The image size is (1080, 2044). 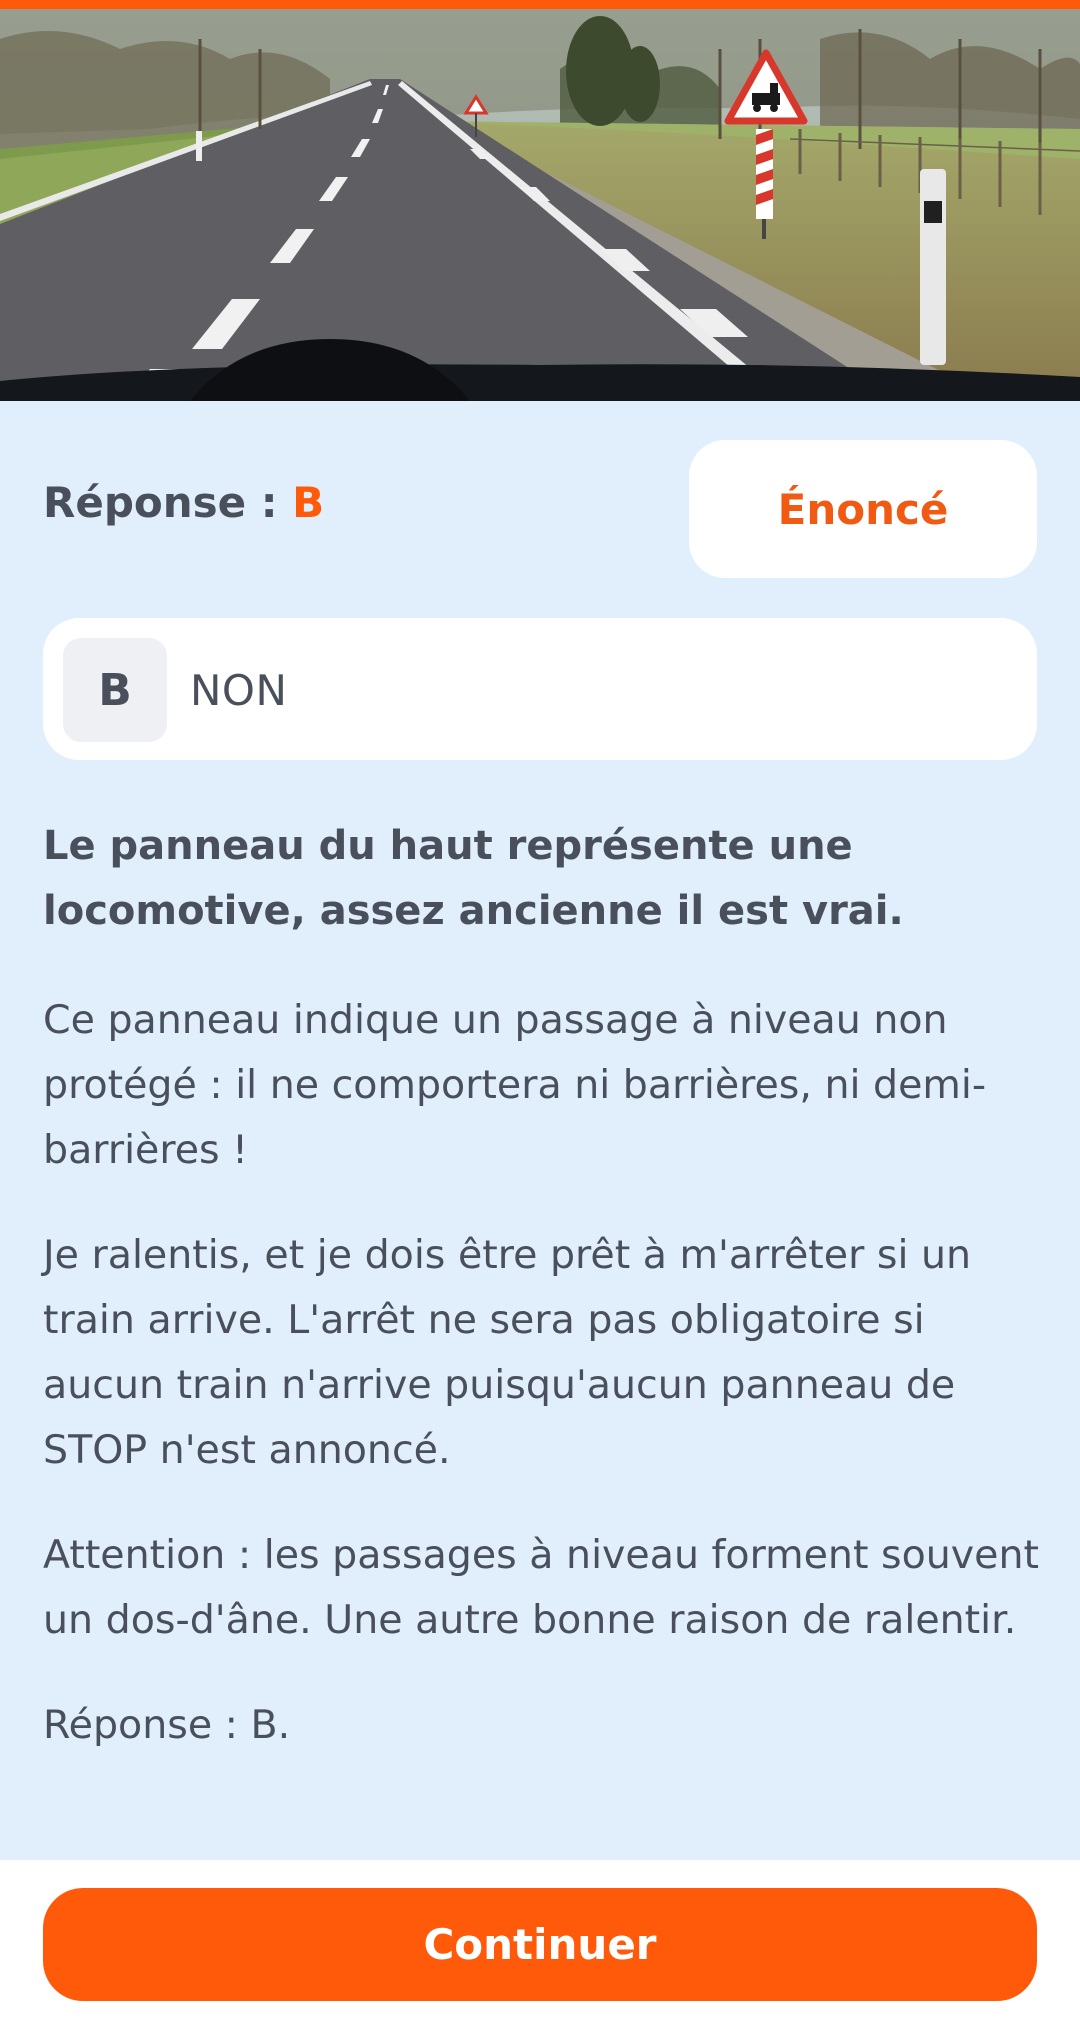 What do you see at coordinates (863, 509) in the screenshot?
I see `statement-button: Énoncé` at bounding box center [863, 509].